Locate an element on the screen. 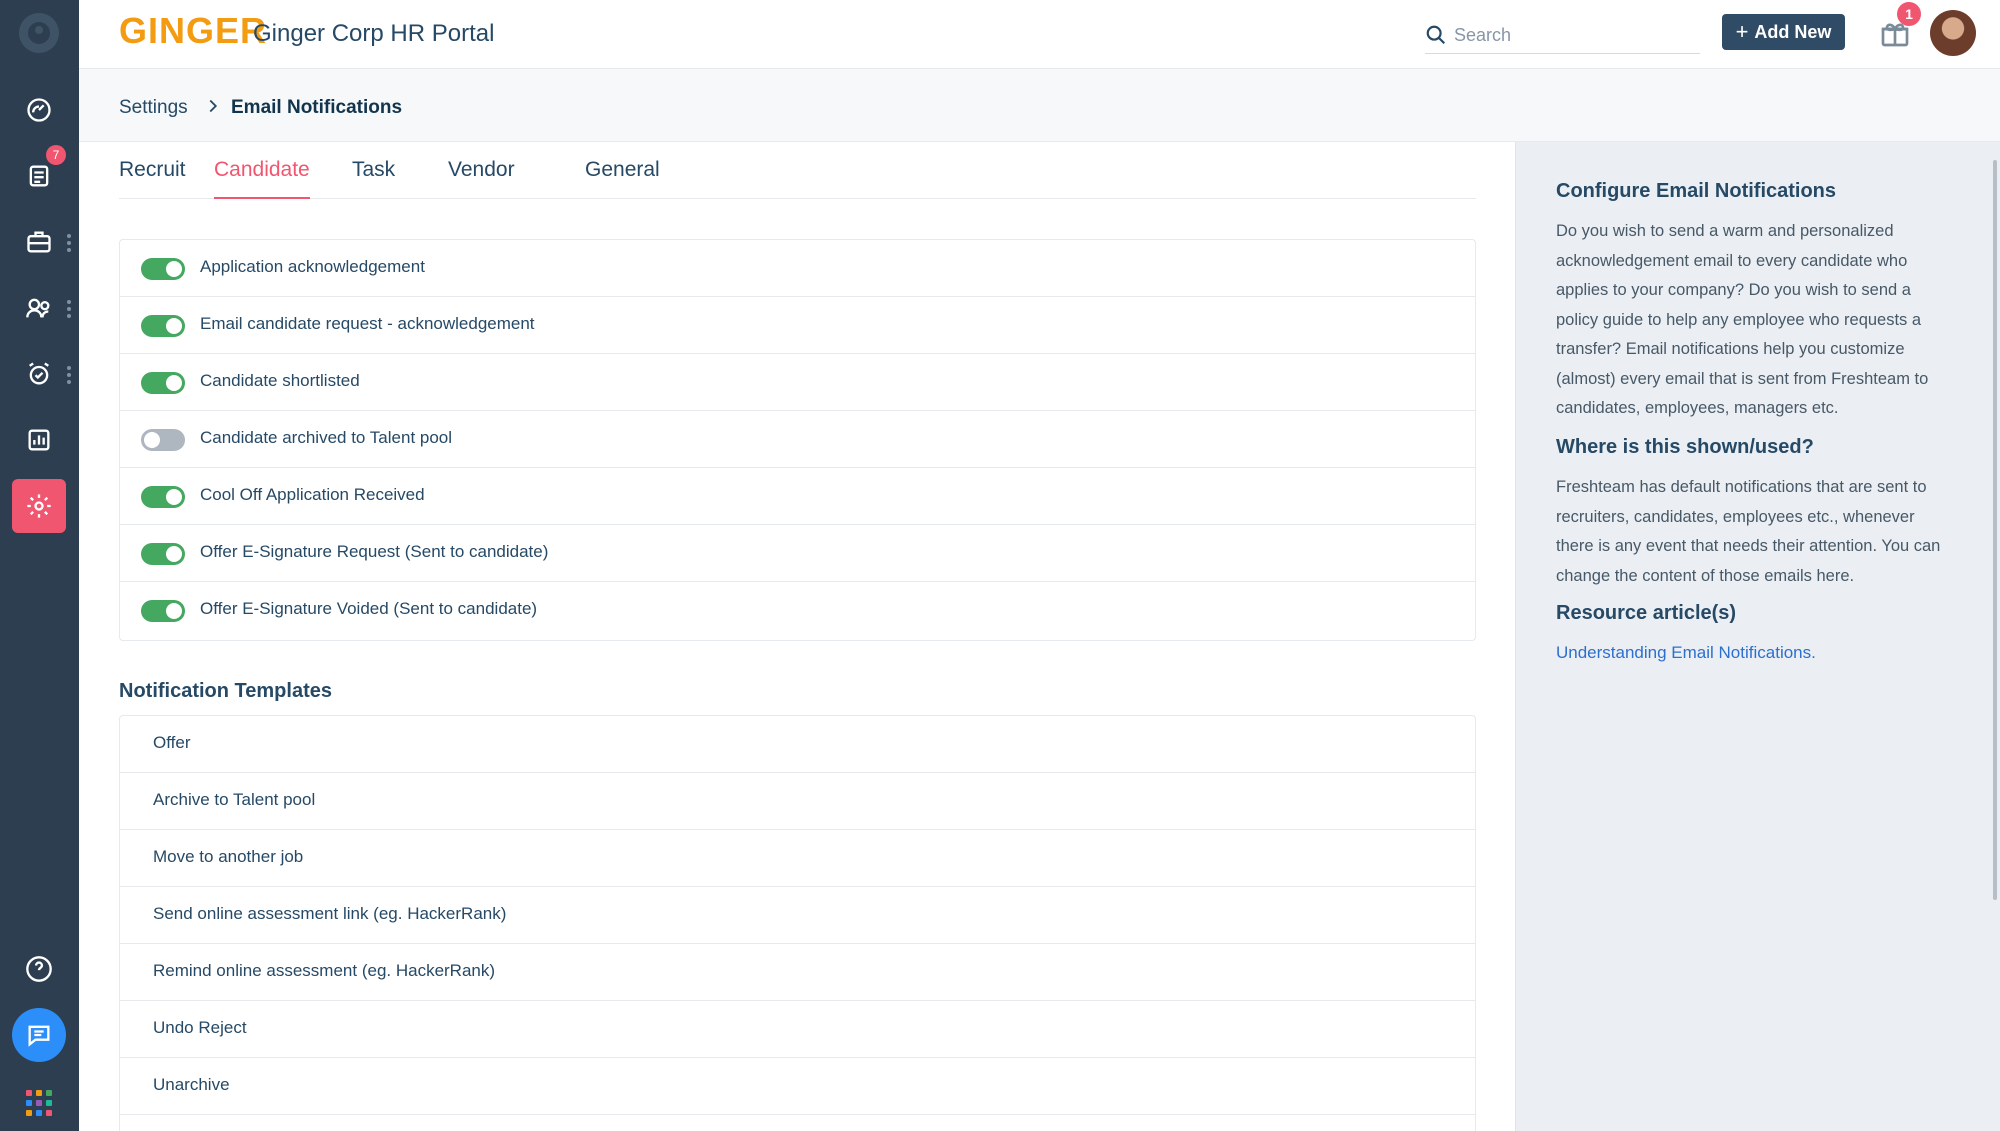  bar-chart-icon is located at coordinates (39, 440).